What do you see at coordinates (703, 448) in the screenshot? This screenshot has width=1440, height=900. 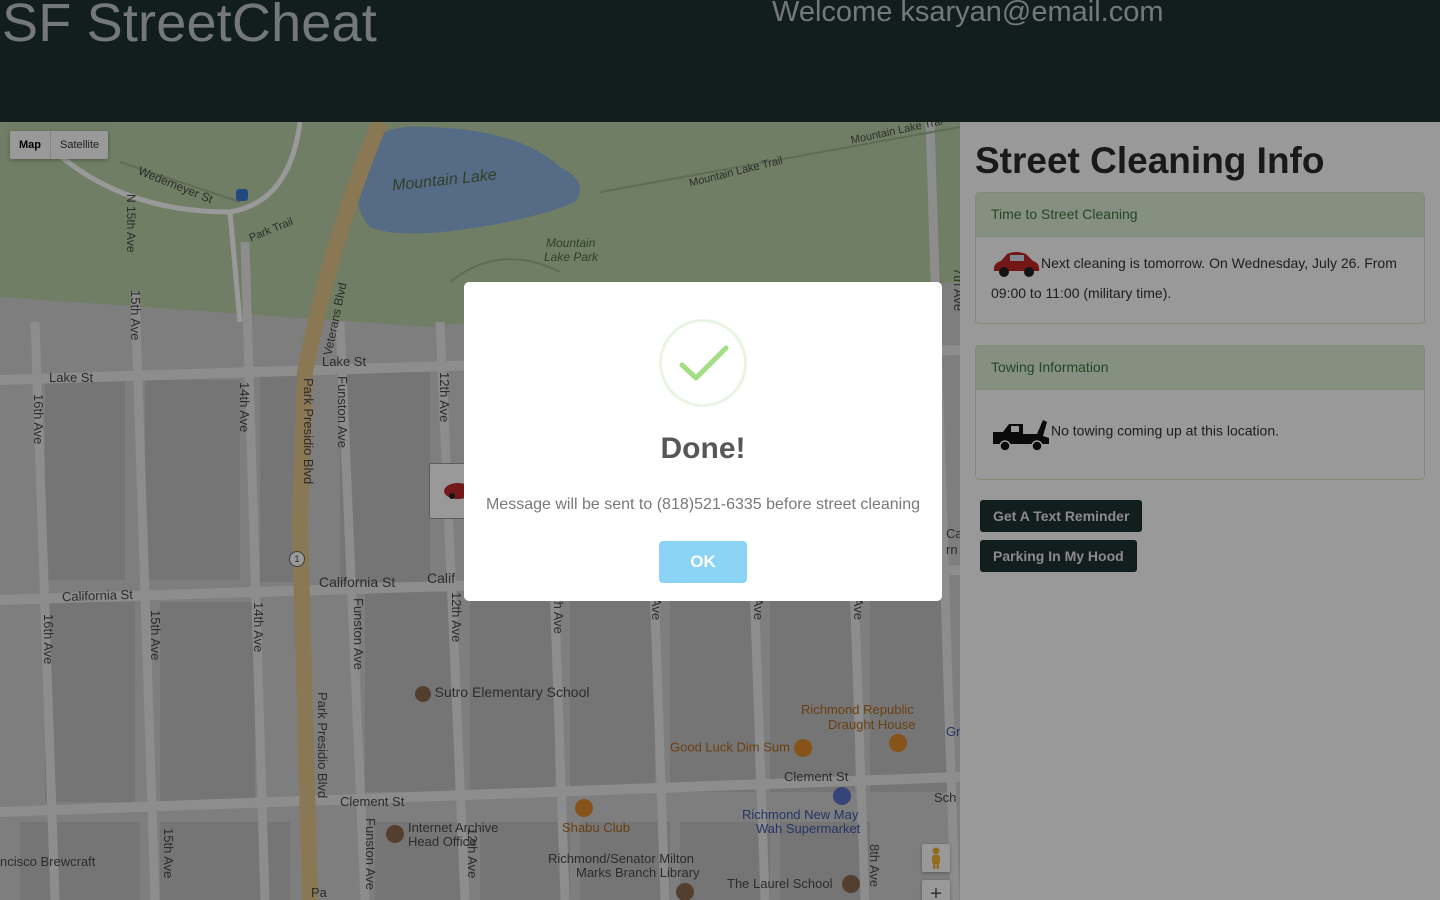 I see `dialog-title: Done!` at bounding box center [703, 448].